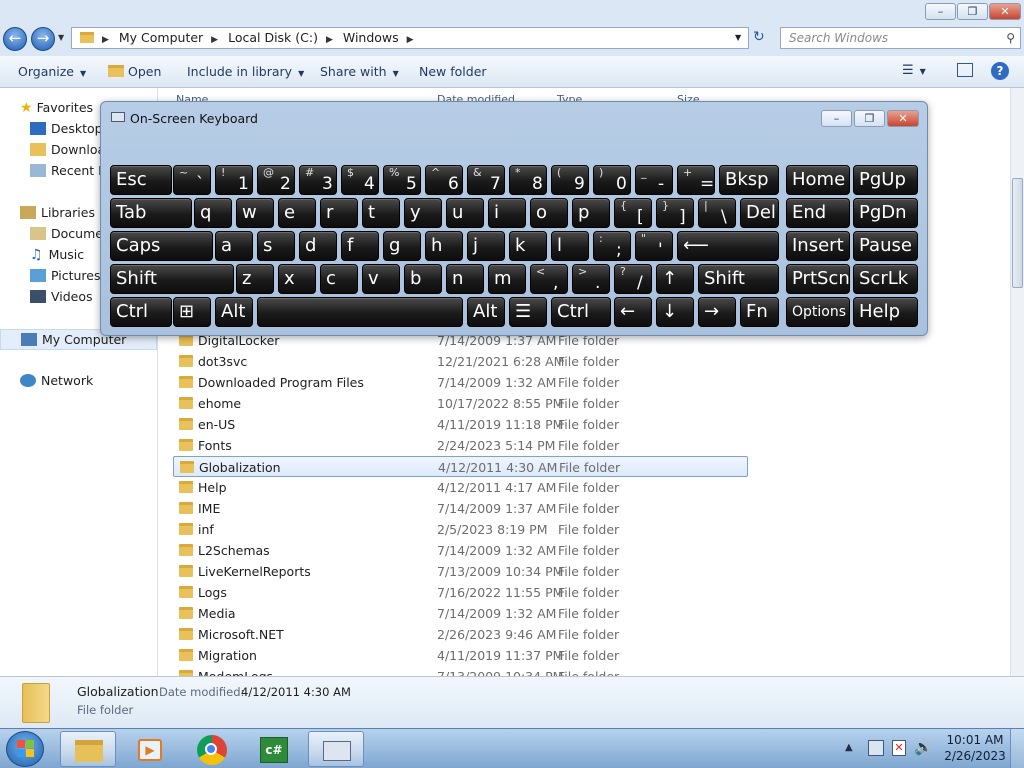 The width and height of the screenshot is (1024, 768). What do you see at coordinates (549, 213) in the screenshot?
I see `key: o` at bounding box center [549, 213].